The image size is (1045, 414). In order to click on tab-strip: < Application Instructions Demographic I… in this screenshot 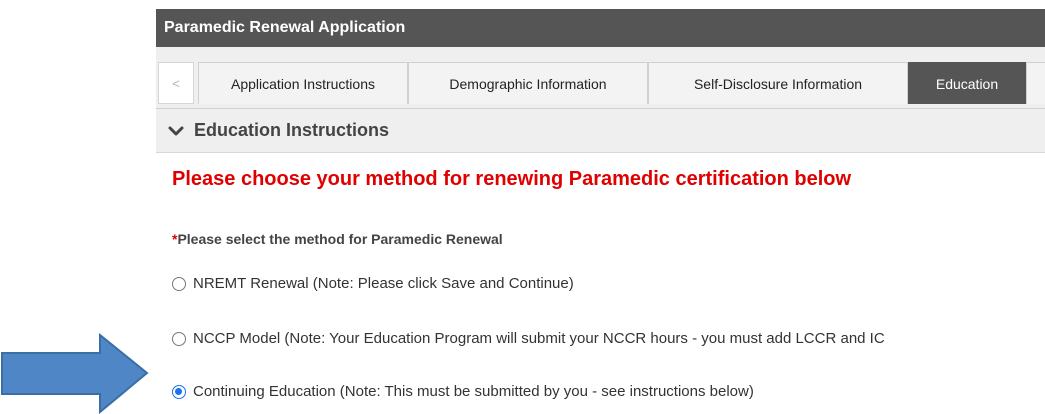, I will do `click(600, 78)`.